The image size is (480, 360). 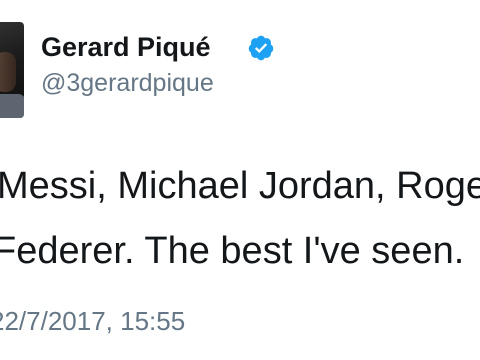 What do you see at coordinates (127, 83) in the screenshot?
I see `user-handle: @3gerardpique` at bounding box center [127, 83].